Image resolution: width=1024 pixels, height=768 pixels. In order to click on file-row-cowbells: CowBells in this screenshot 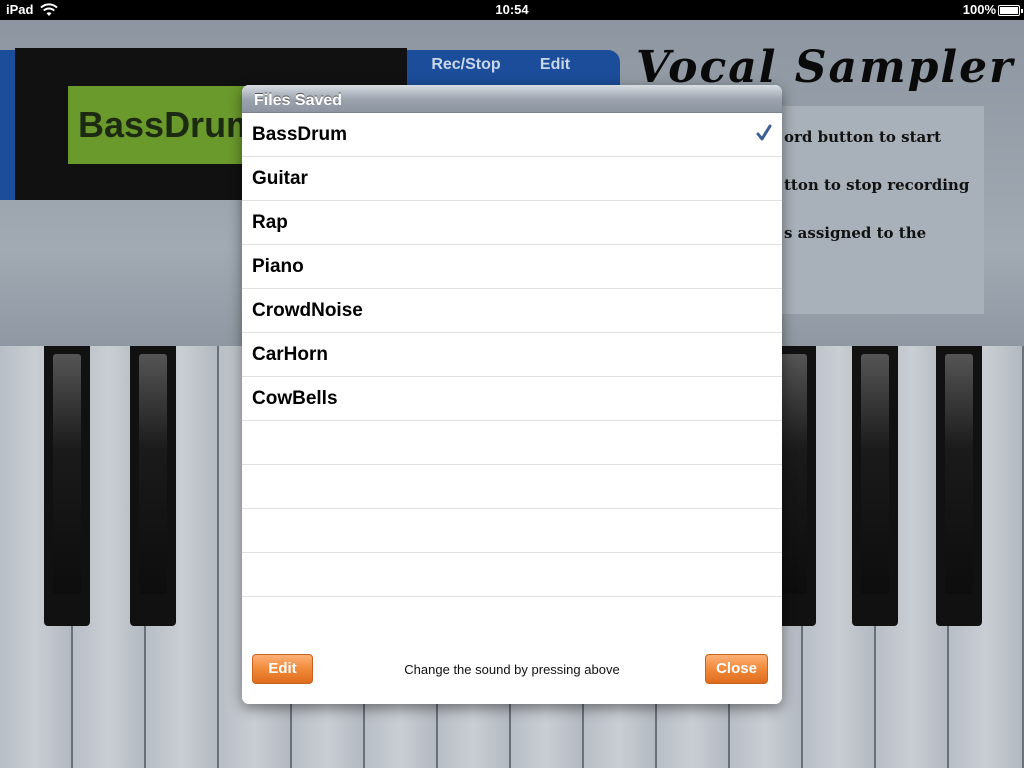, I will do `click(512, 399)`.